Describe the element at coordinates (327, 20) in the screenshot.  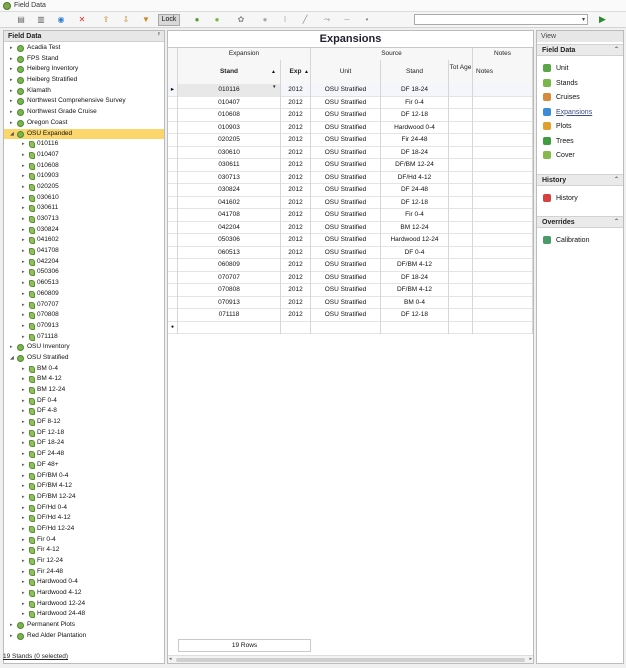
I see `split-icon: ⤳` at that location.